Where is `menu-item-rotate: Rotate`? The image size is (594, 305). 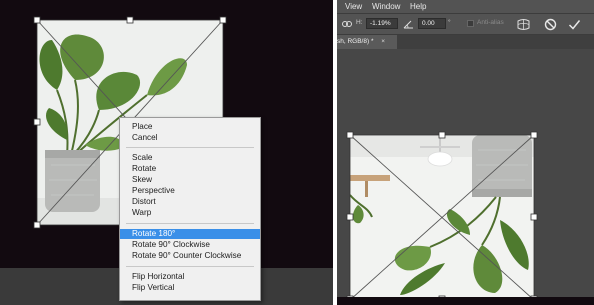 menu-item-rotate: Rotate is located at coordinates (190, 169).